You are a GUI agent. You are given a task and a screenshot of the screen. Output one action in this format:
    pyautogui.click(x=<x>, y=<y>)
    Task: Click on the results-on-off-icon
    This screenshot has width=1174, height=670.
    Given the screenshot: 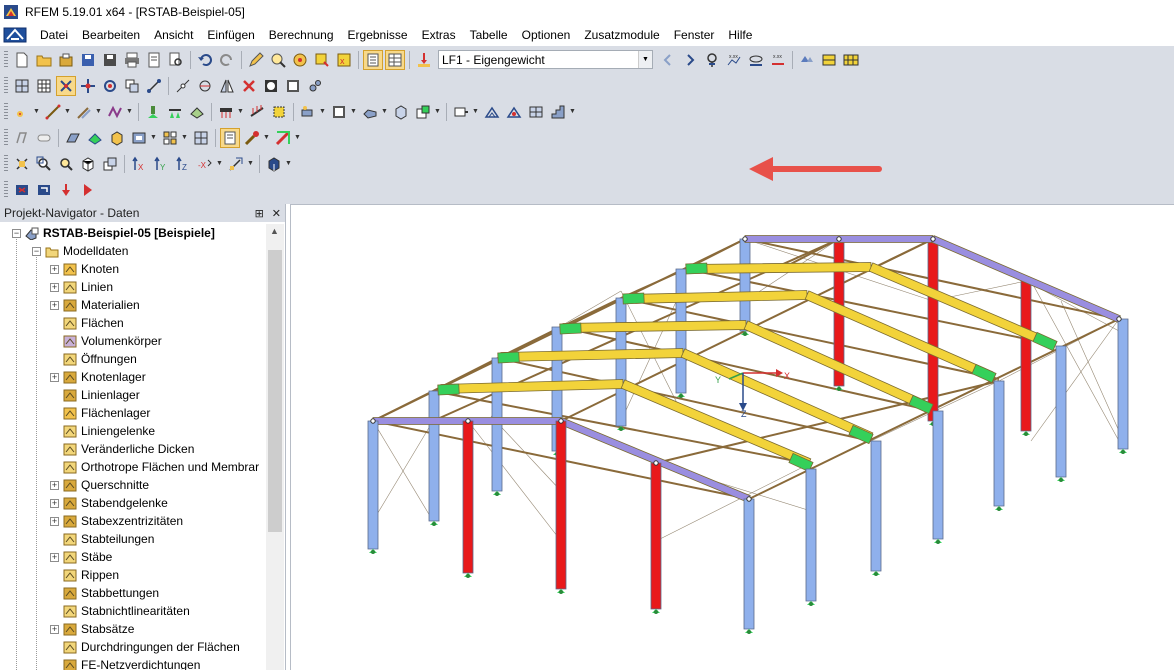 What is the action you would take?
    pyautogui.click(x=712, y=60)
    